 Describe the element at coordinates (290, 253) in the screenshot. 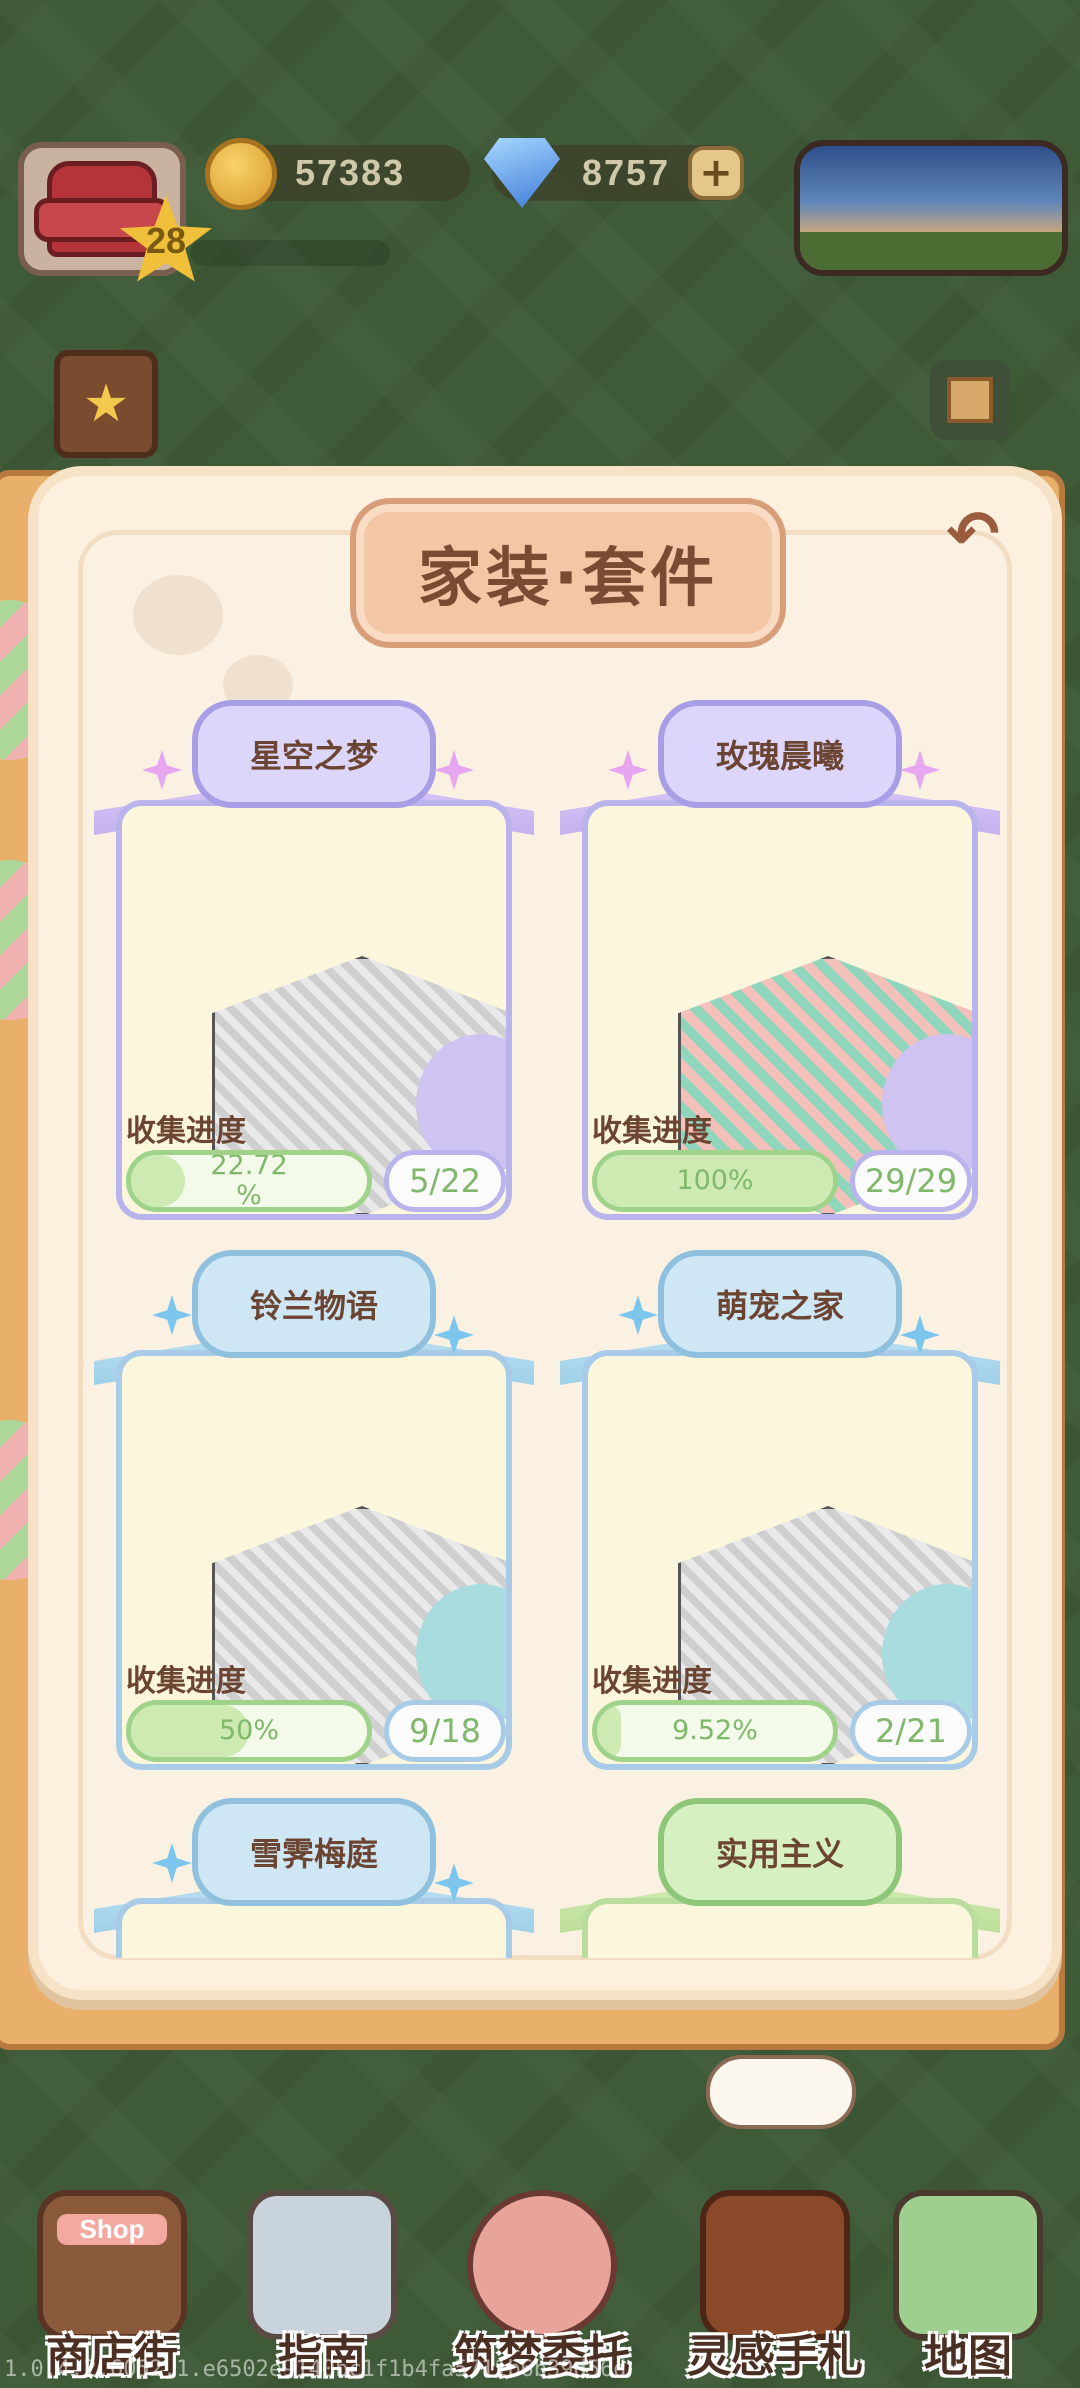

I see `xp-bar` at that location.